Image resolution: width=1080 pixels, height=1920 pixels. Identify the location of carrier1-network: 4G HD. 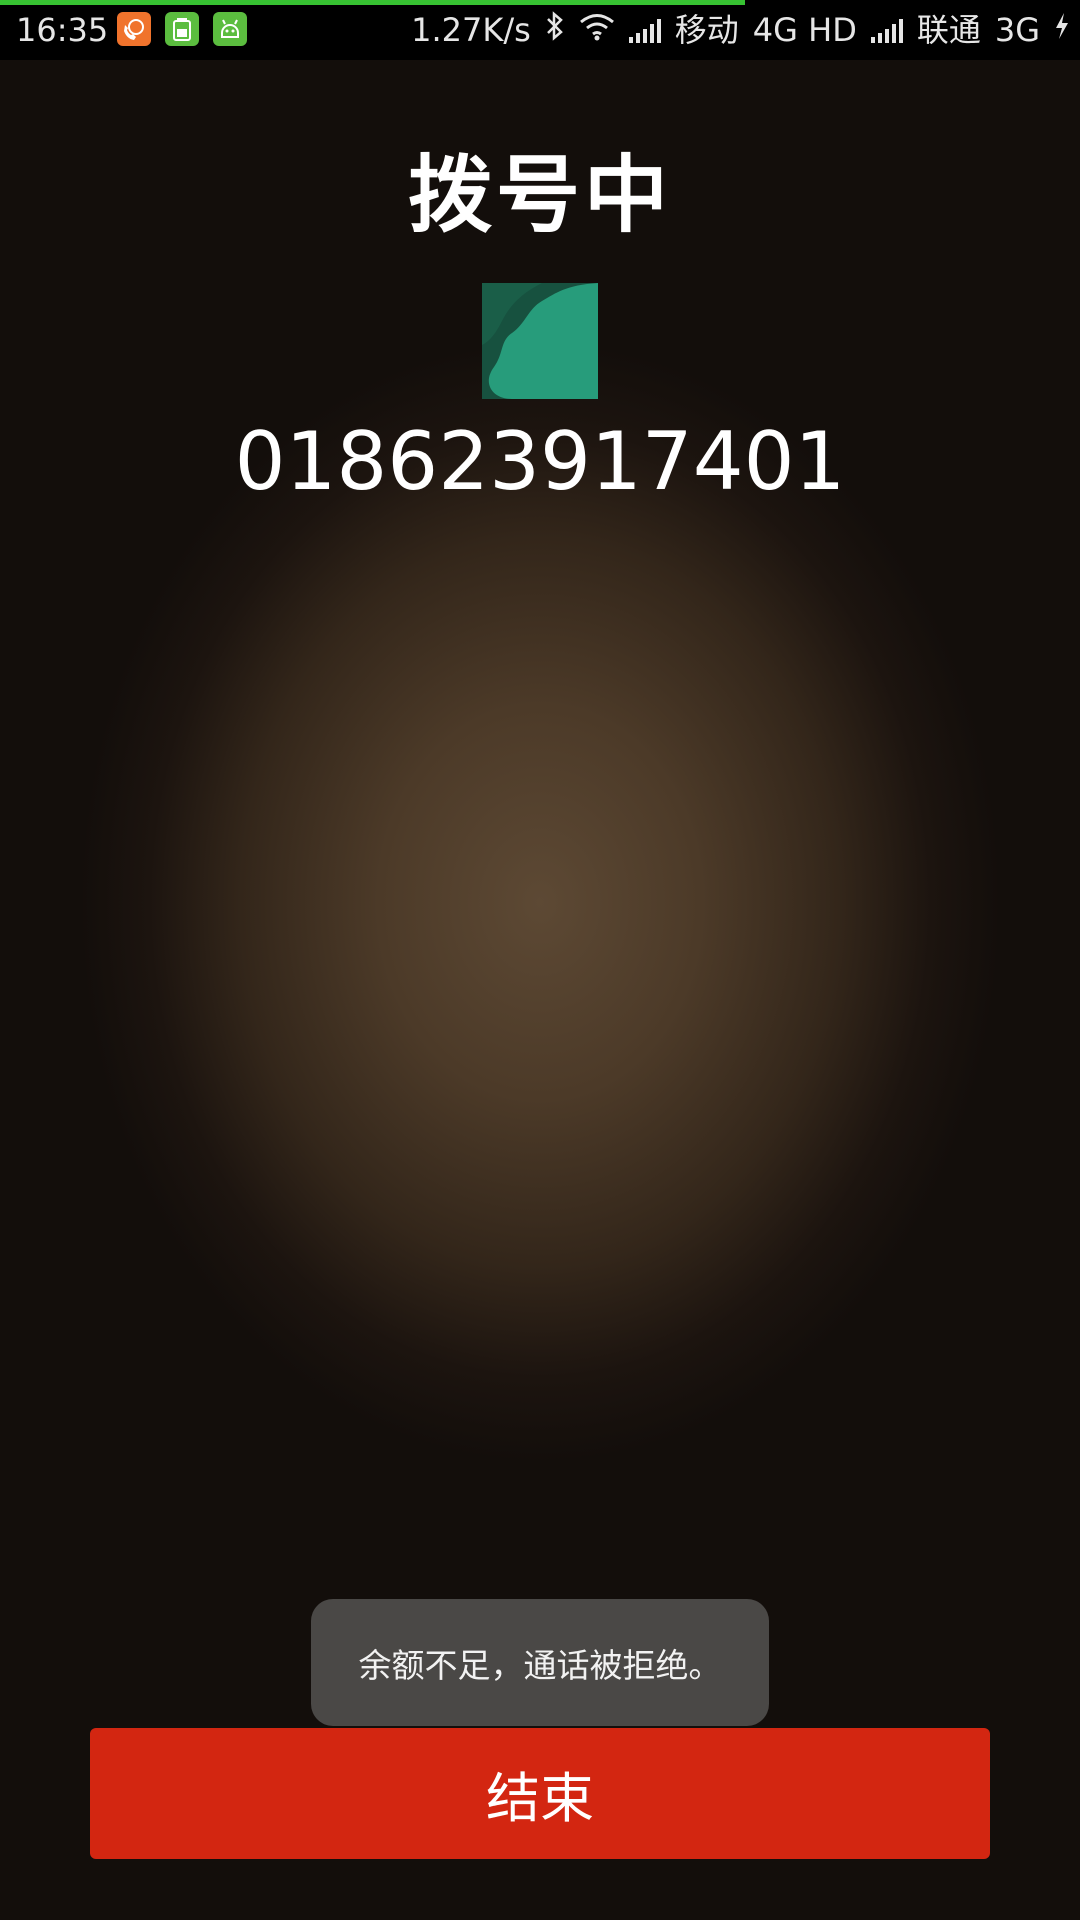
(804, 30).